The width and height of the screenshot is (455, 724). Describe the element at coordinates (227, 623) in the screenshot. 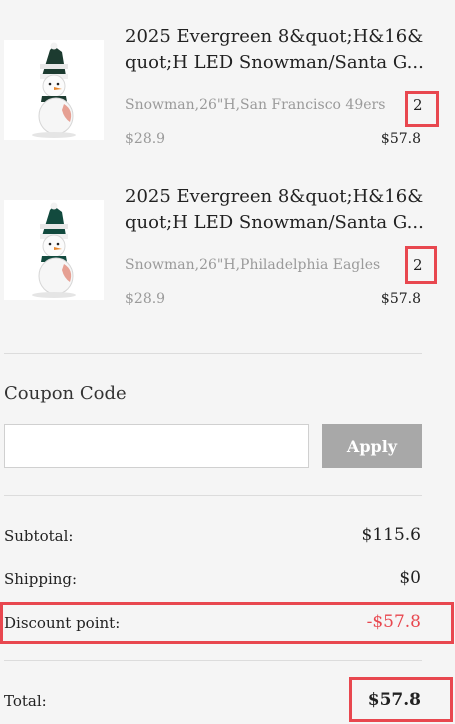

I see `discount-highlight` at that location.